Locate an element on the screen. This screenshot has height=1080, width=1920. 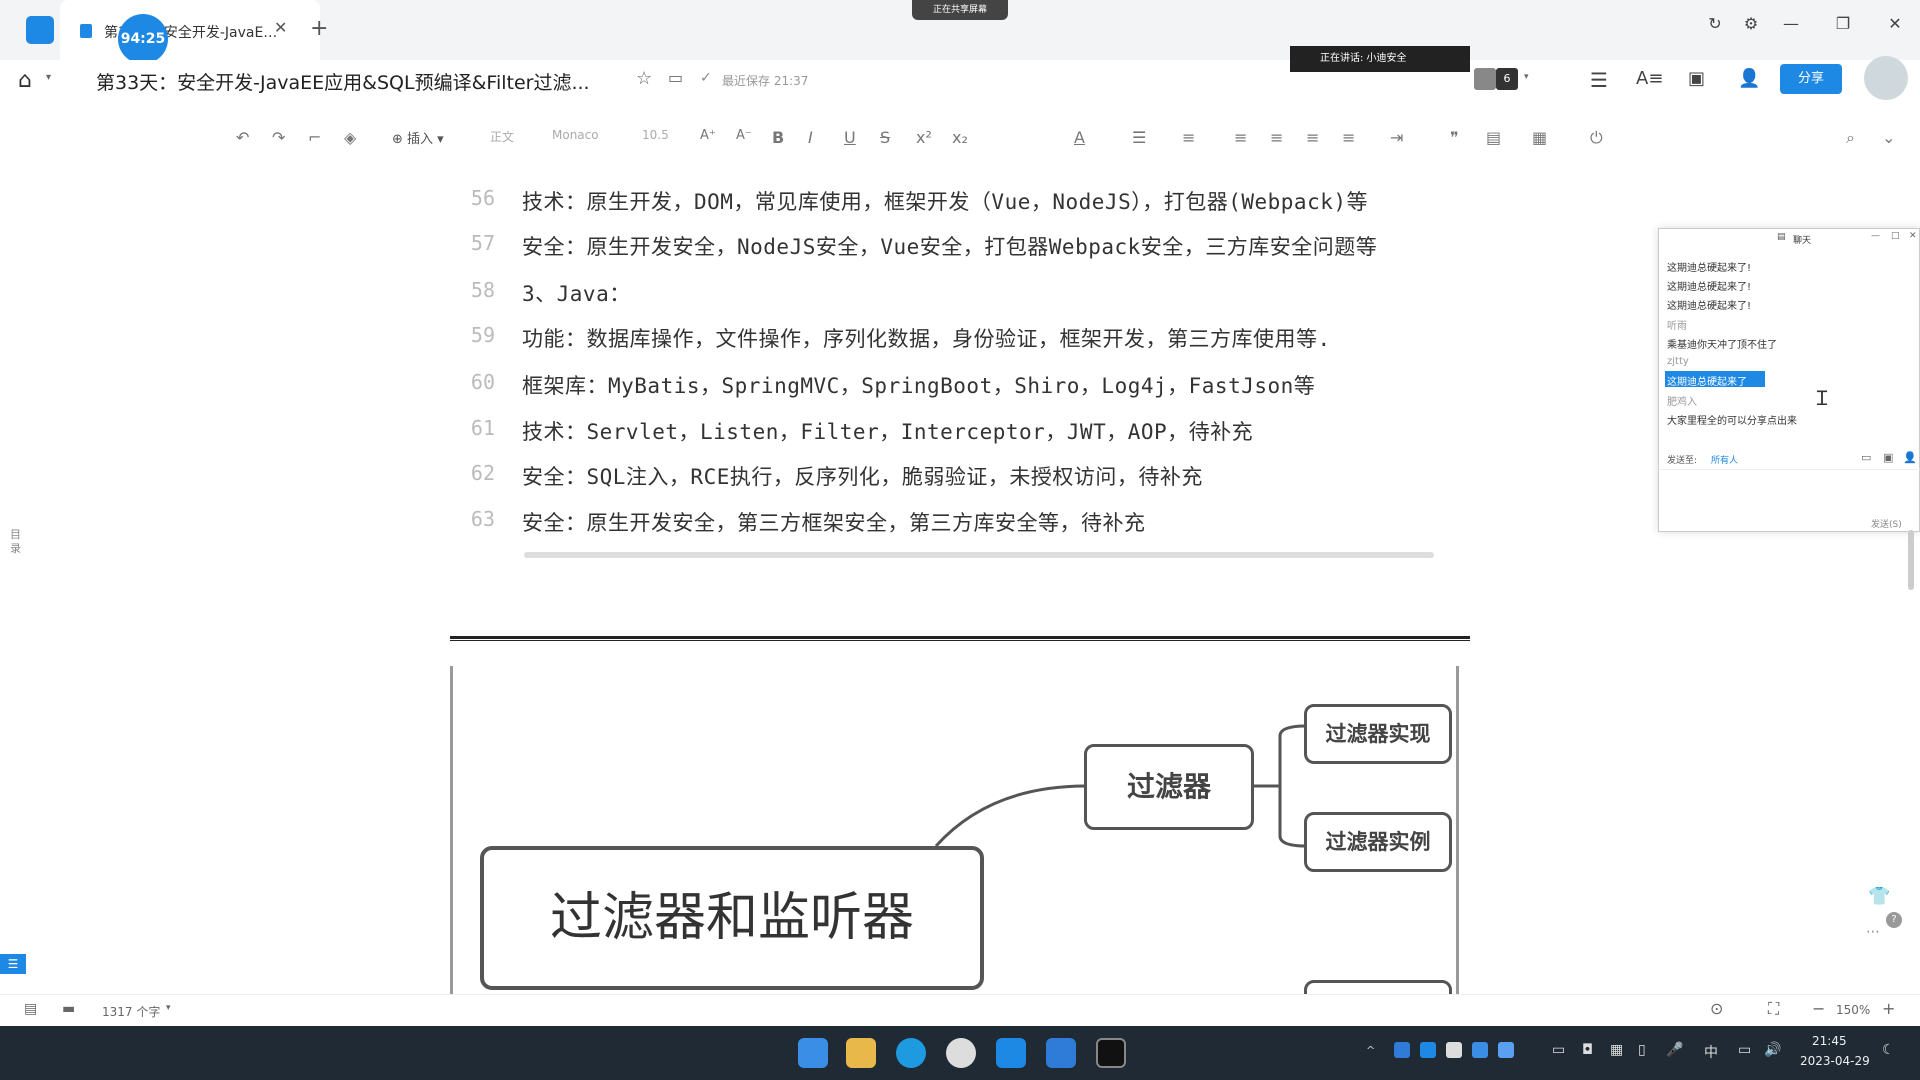
zoom-out-button: − is located at coordinates (1818, 1008).